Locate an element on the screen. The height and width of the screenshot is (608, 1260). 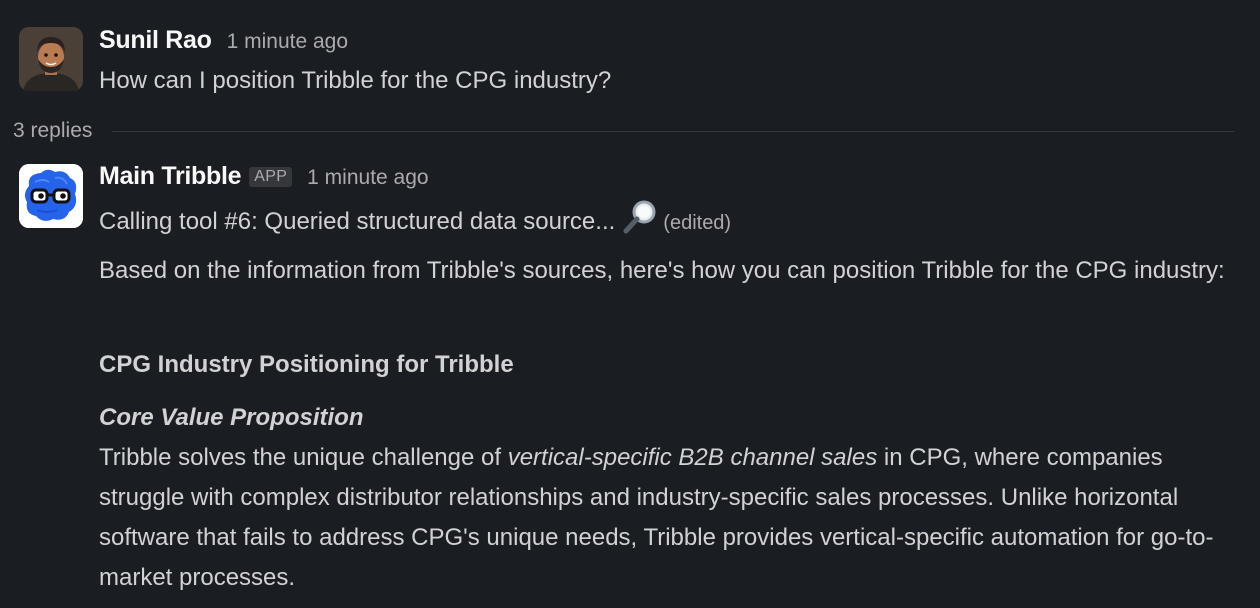
body-text: Tribble solves the unique challenge of is located at coordinates (303, 457).